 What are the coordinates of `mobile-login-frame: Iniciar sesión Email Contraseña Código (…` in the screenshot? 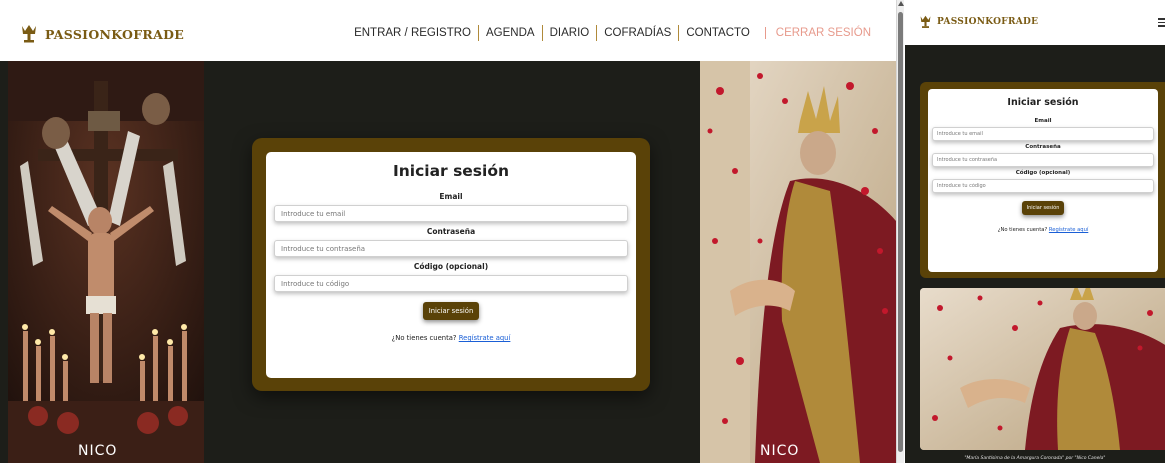 It's located at (1042, 180).